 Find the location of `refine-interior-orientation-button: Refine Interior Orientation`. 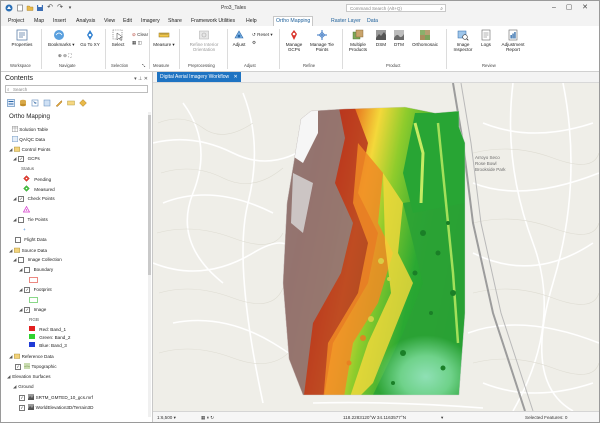

refine-interior-orientation-button: Refine Interior Orientation is located at coordinates (204, 40).